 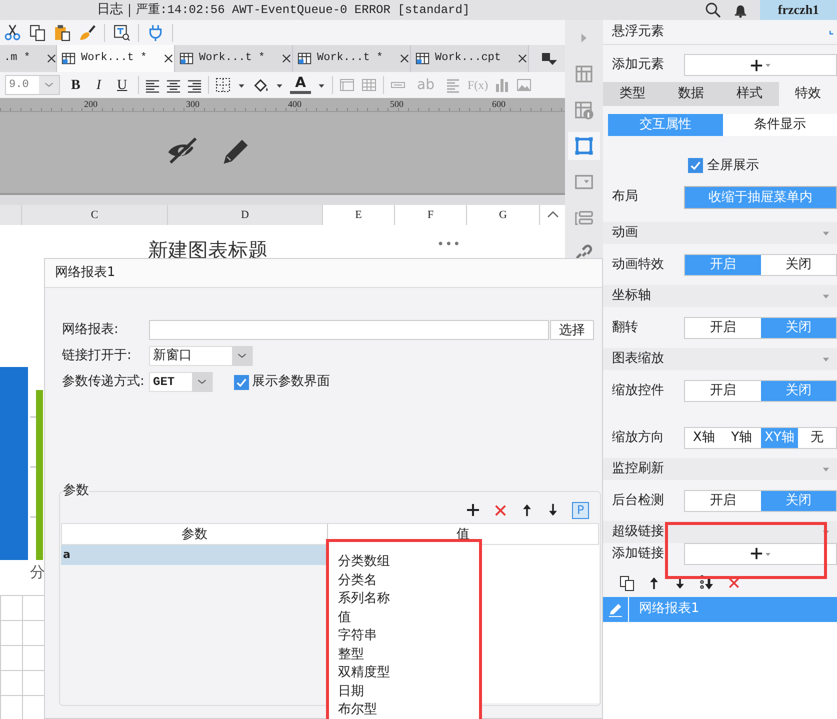 What do you see at coordinates (12, 32) in the screenshot?
I see `cut-icon` at bounding box center [12, 32].